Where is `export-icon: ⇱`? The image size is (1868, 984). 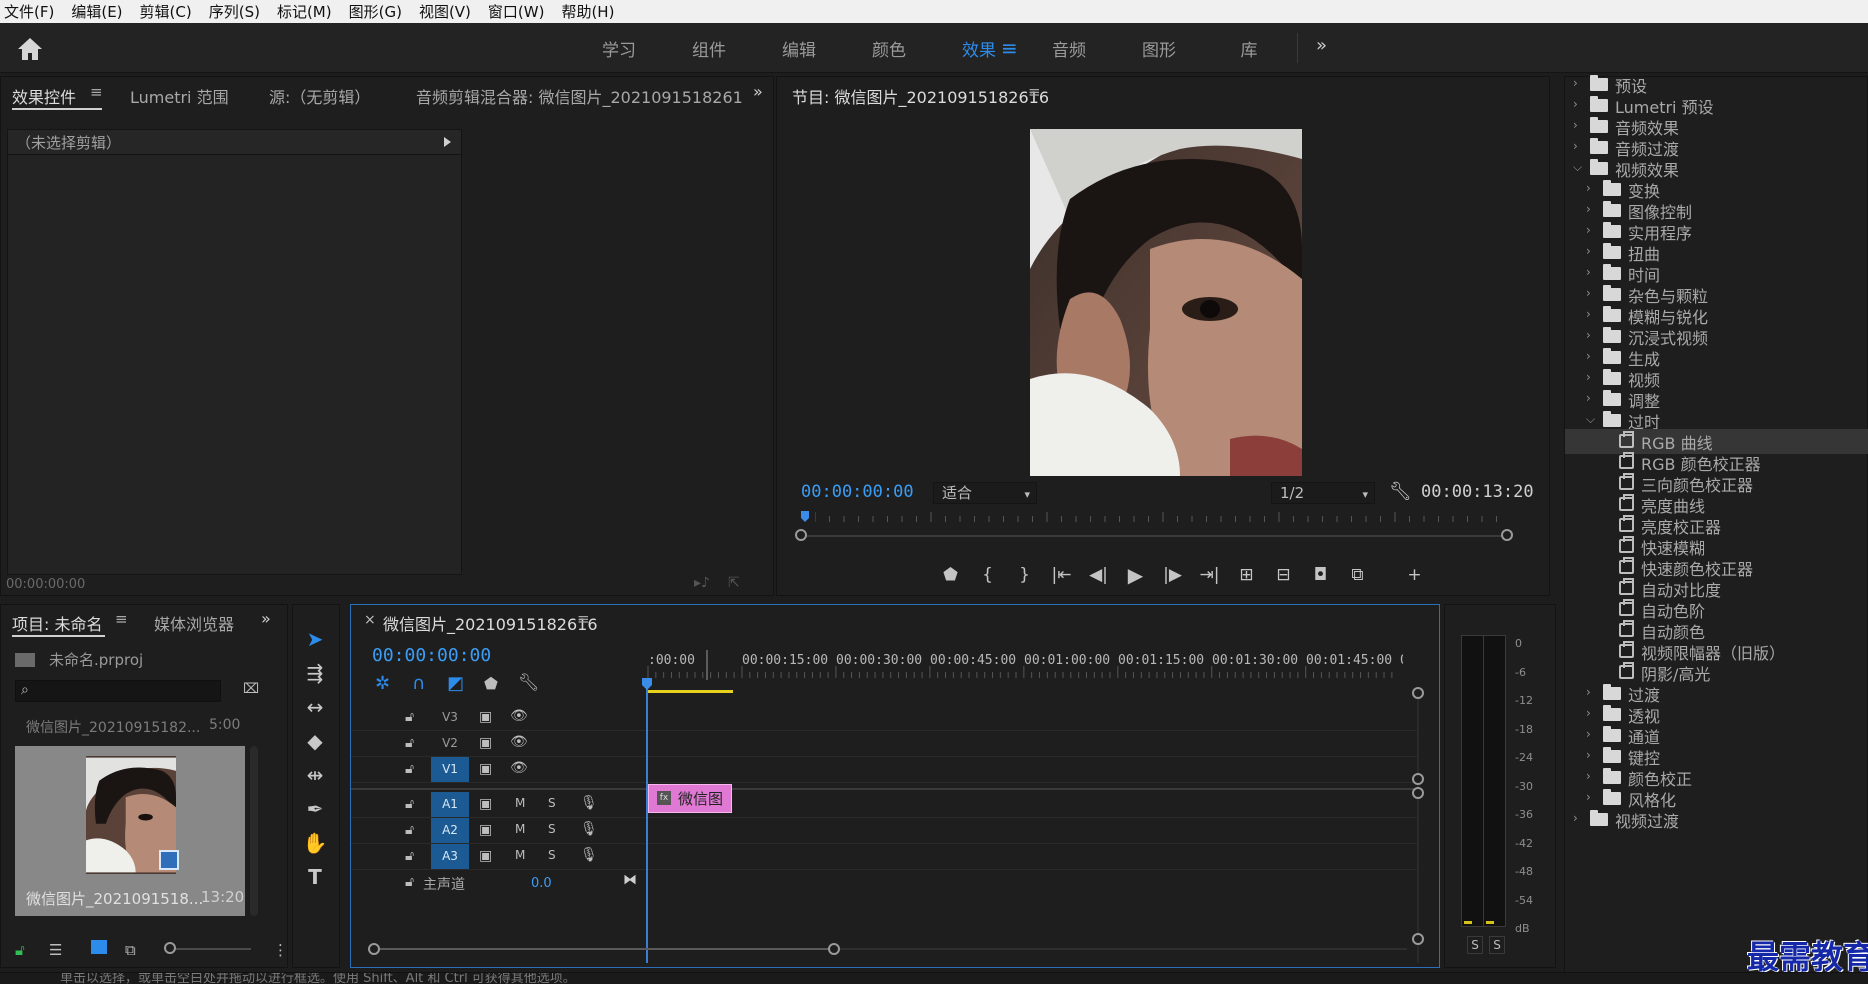
export-icon: ⇱ is located at coordinates (734, 583).